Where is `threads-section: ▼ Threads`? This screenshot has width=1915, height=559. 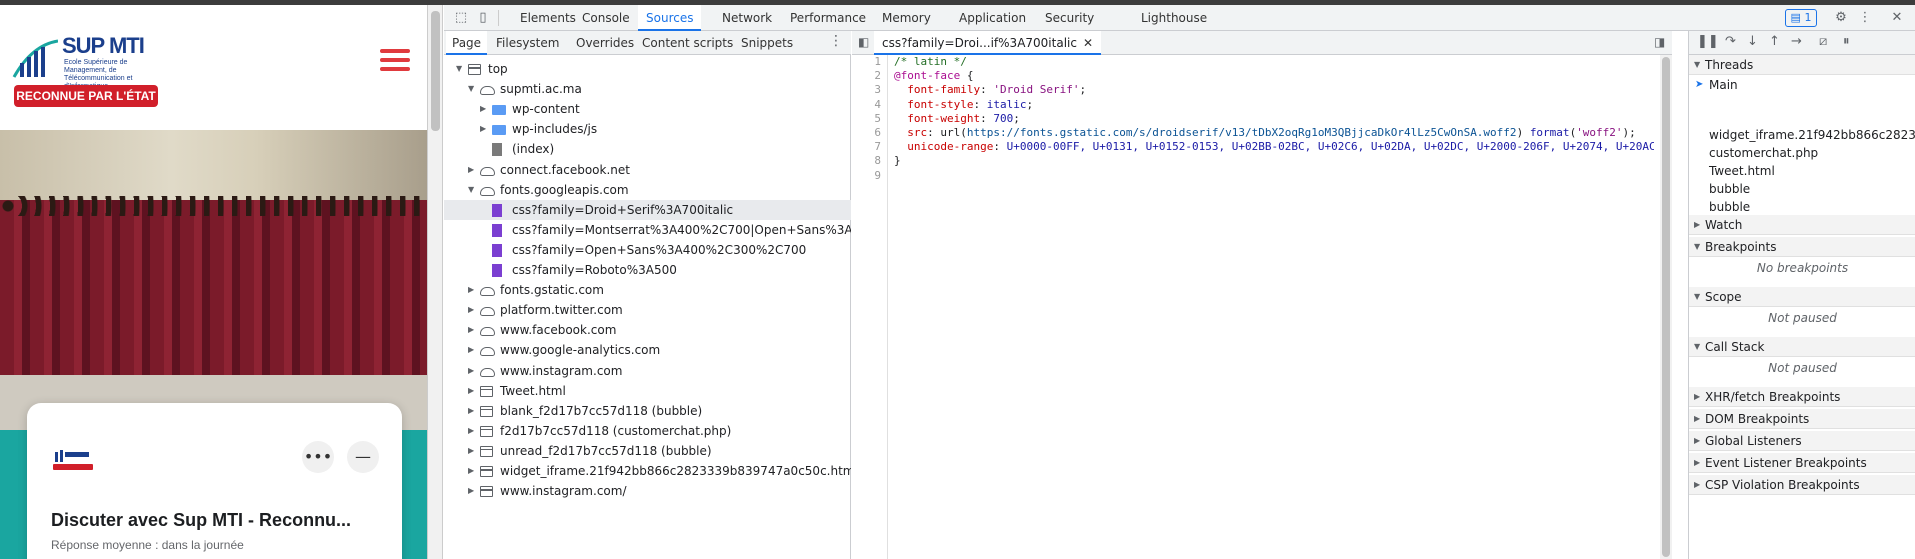 threads-section: ▼ Threads is located at coordinates (1802, 65).